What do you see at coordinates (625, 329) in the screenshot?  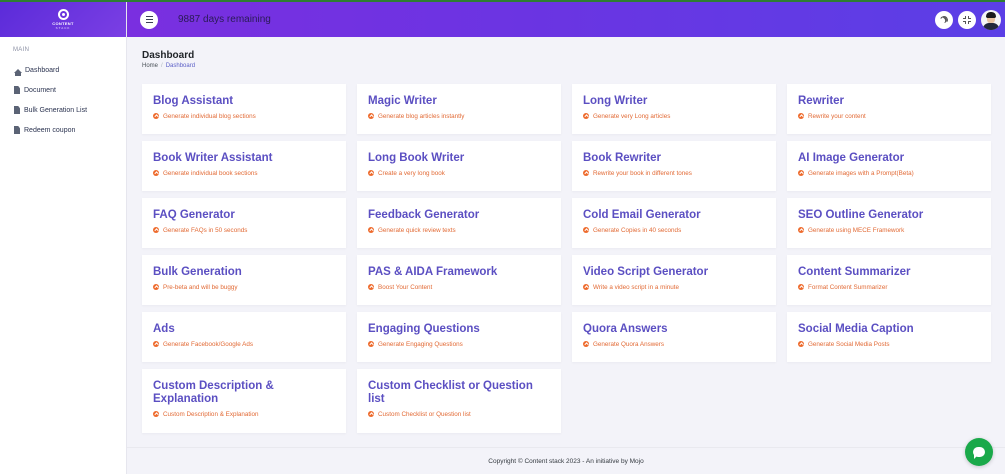 I see `card-title: Quora Answers` at bounding box center [625, 329].